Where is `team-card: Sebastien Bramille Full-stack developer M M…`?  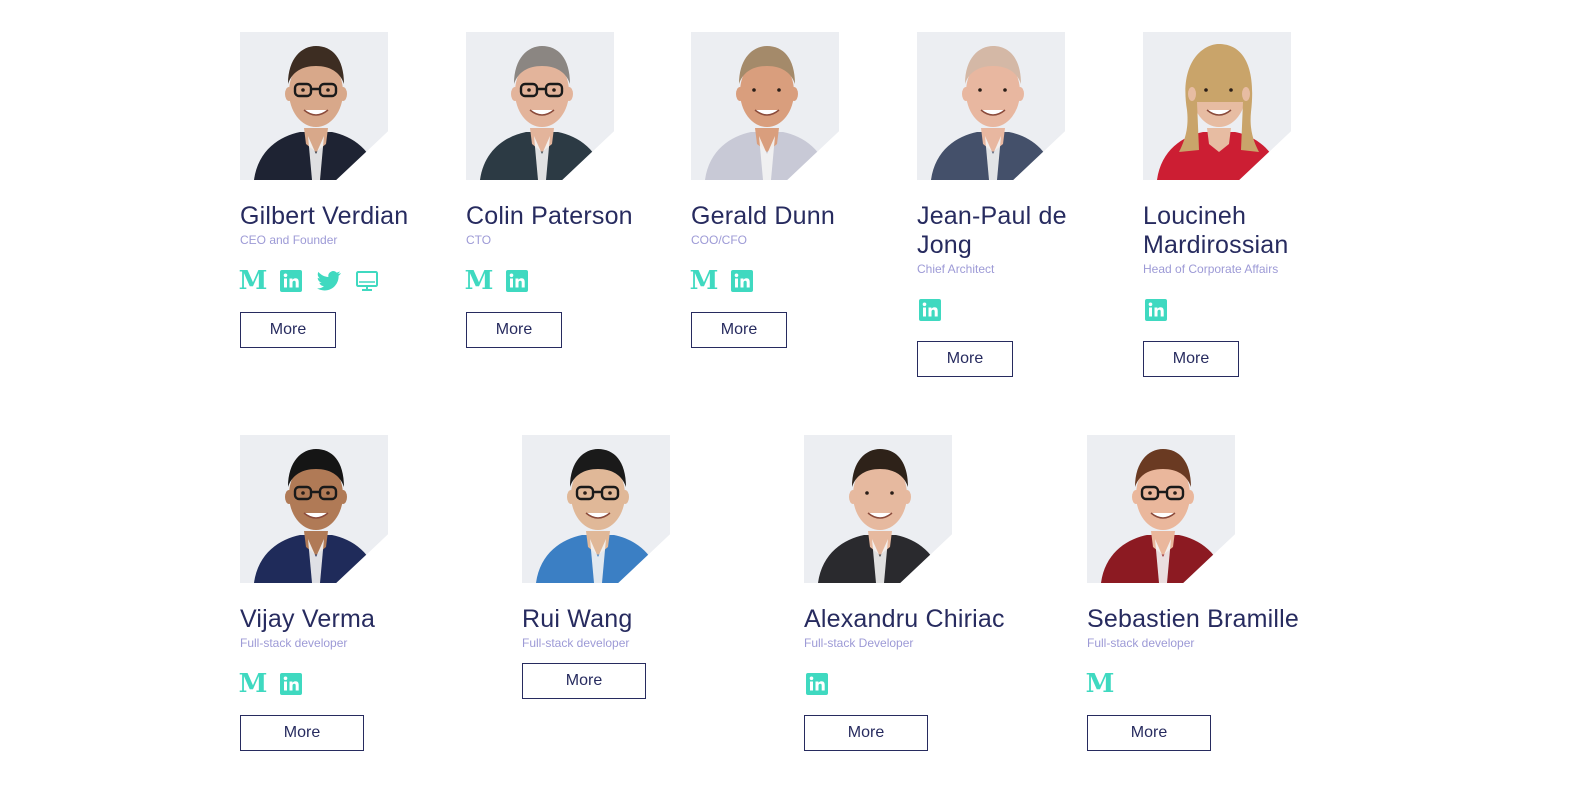 team-card: Sebastien Bramille Full-stack developer M M… is located at coordinates (1196, 593).